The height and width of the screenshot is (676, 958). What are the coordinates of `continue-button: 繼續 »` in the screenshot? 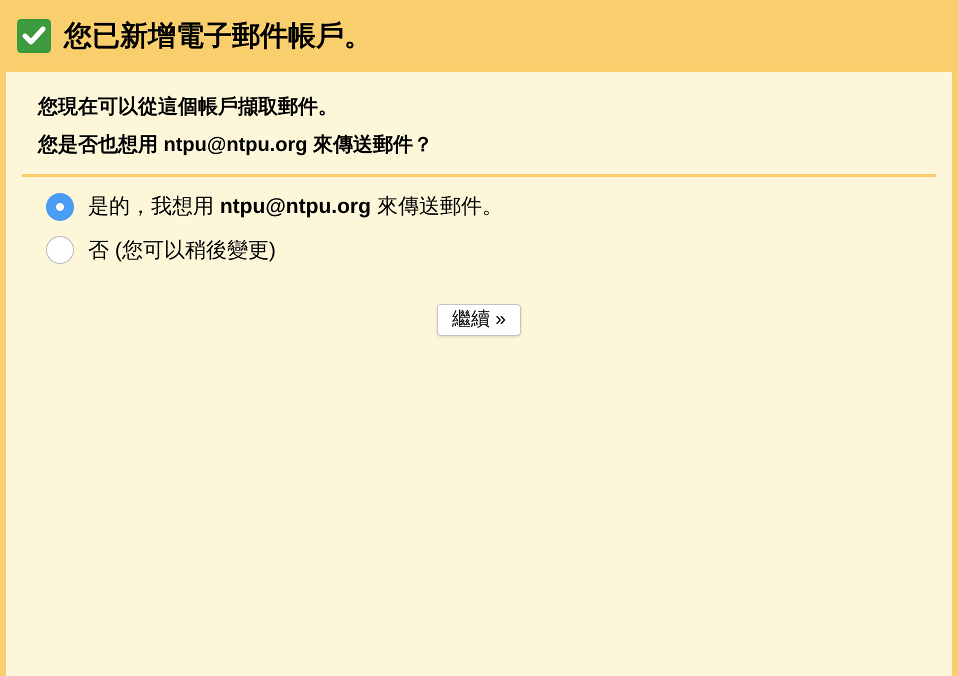 It's located at (479, 320).